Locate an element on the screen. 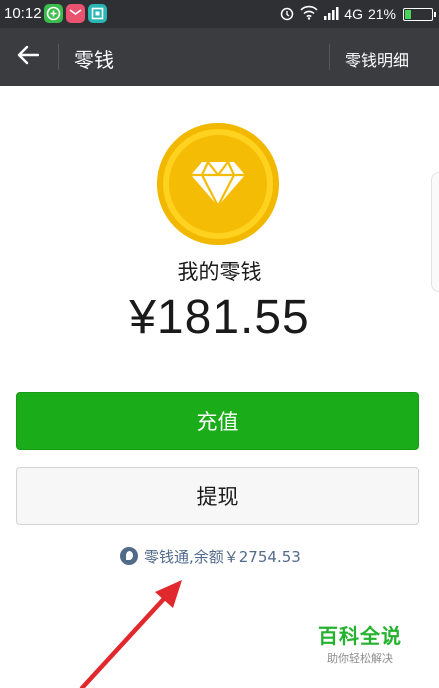 Image resolution: width=439 pixels, height=688 pixels. page-title: 零钱 is located at coordinates (94, 60).